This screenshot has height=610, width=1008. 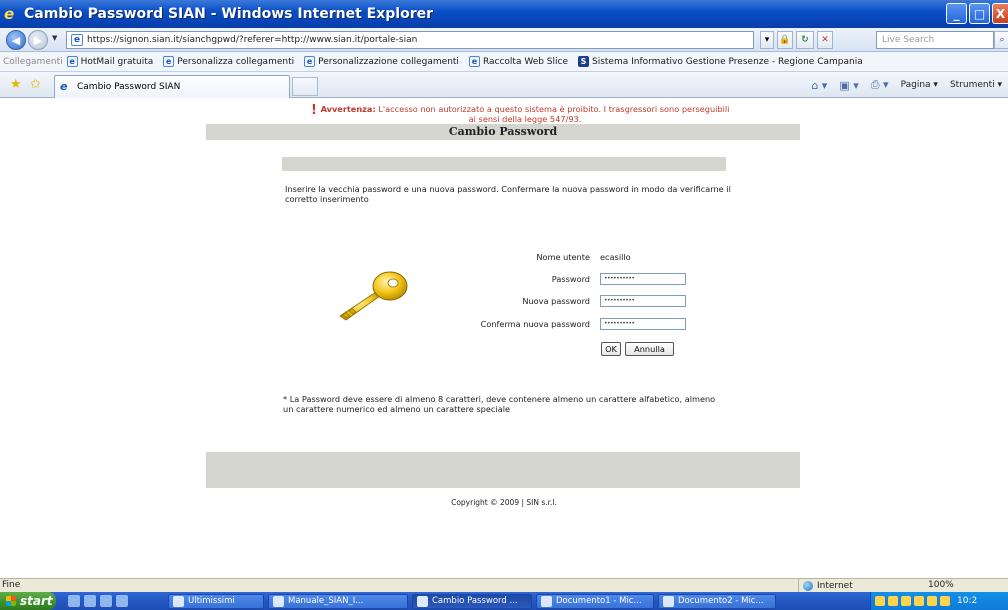 I want to click on forward-button: ▶, so click(x=38, y=40).